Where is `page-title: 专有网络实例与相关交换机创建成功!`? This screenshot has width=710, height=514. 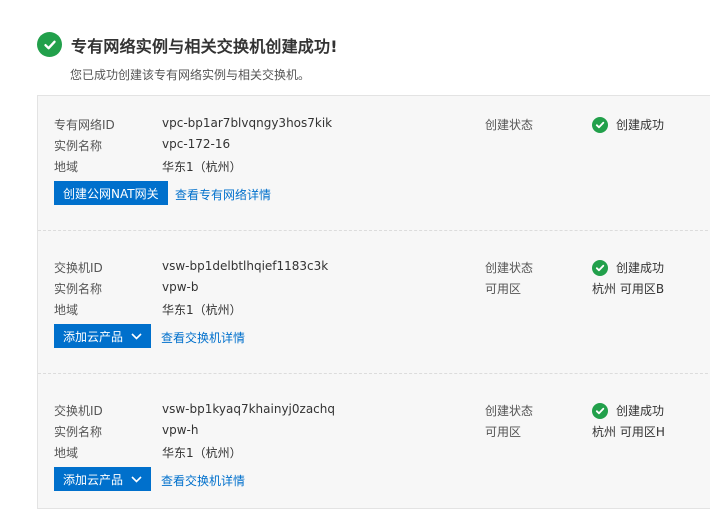
page-title: 专有网络实例与相关交换机创建成功! is located at coordinates (204, 46).